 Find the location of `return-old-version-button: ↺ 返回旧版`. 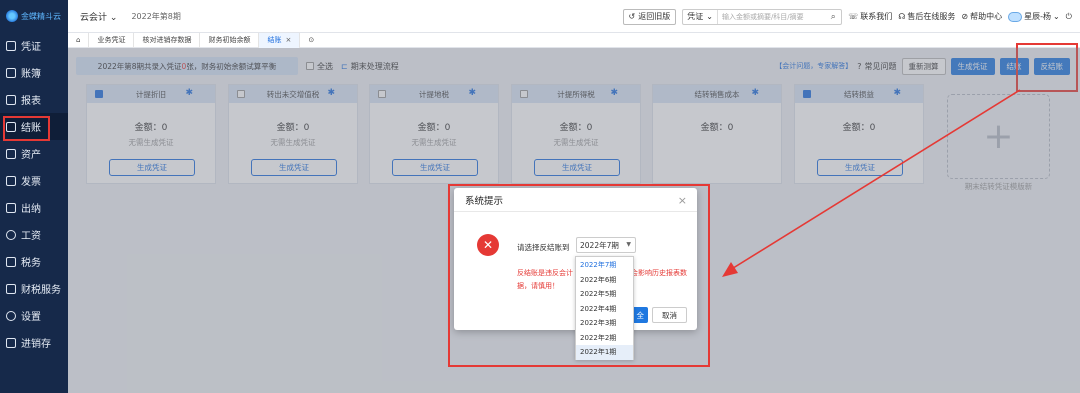

return-old-version-button: ↺ 返回旧版 is located at coordinates (649, 16).